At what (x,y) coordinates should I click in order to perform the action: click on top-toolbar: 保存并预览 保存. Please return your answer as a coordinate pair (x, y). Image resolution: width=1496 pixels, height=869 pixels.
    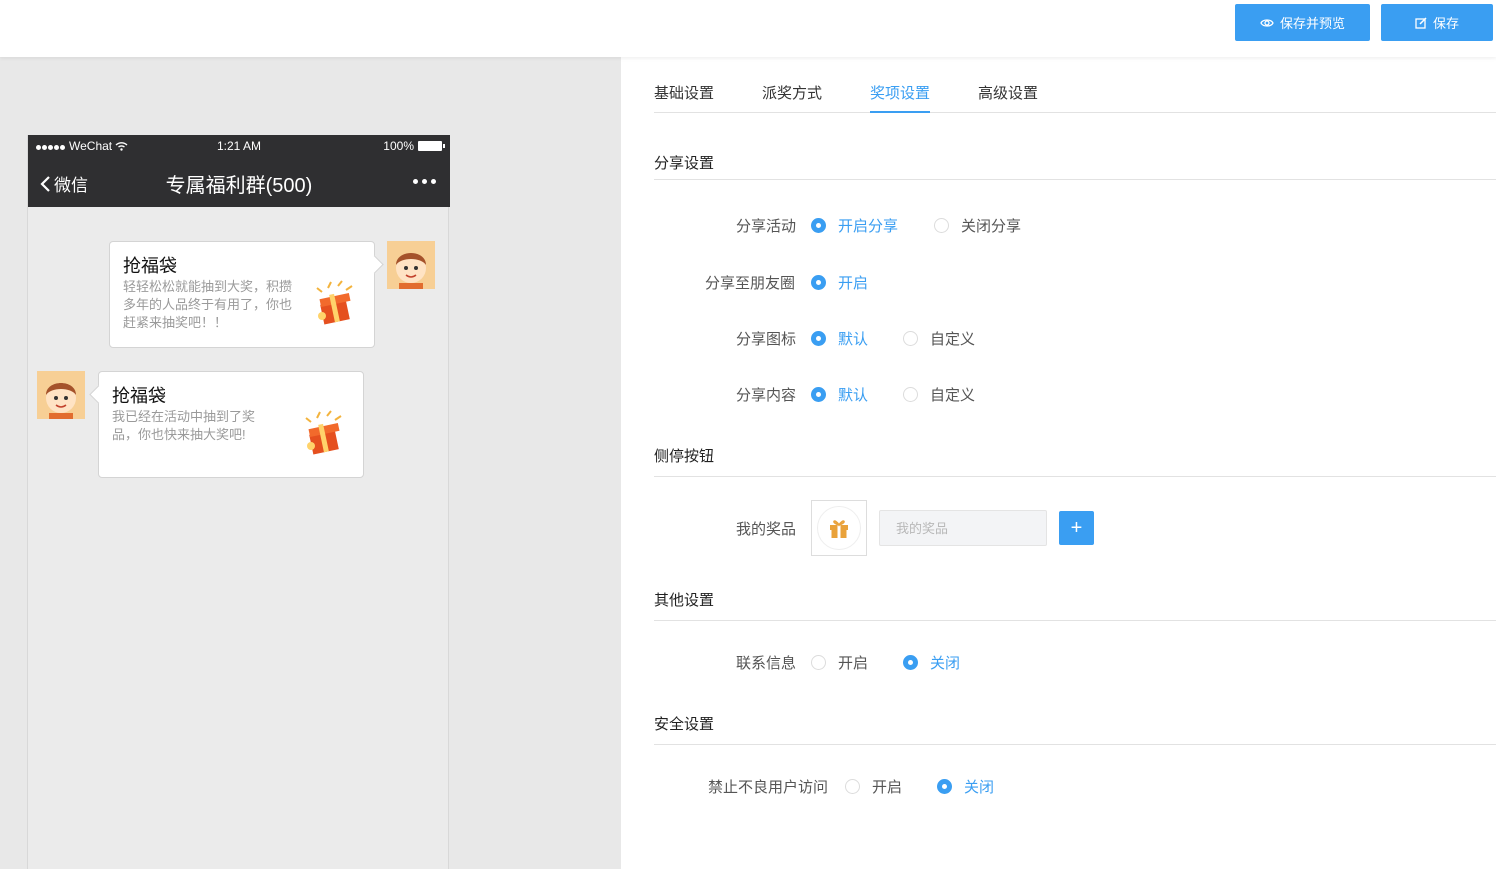
    Looking at the image, I should click on (748, 28).